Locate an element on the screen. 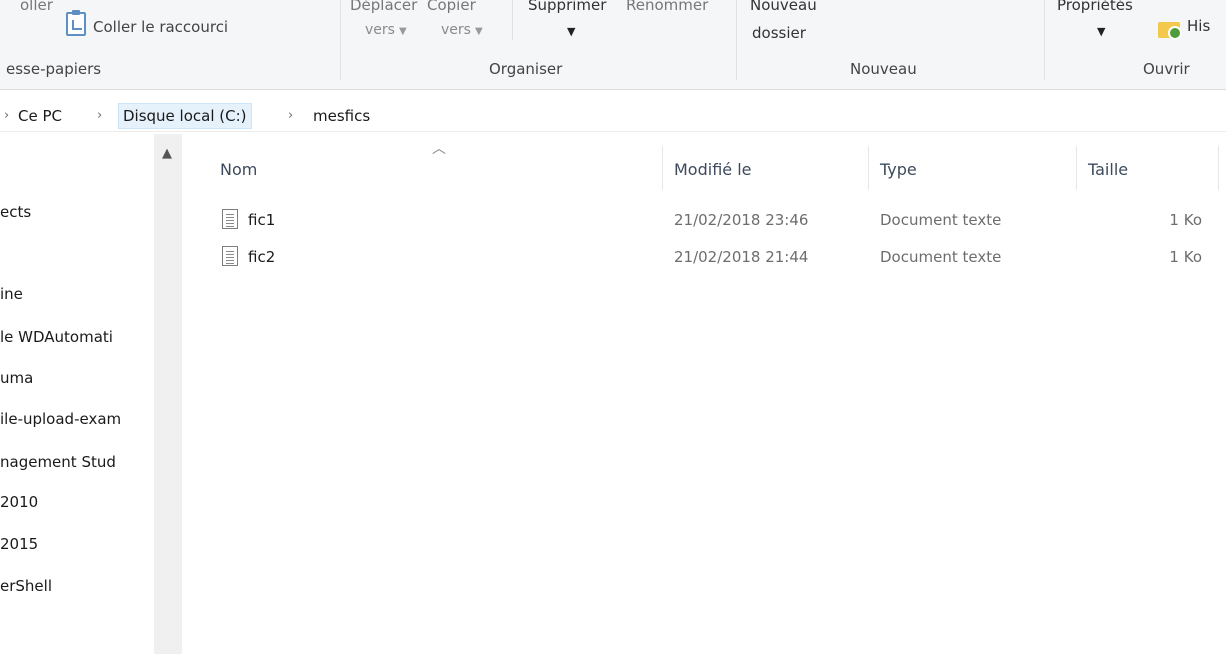  deplacer-vers-button: vers ▼ is located at coordinates (386, 30).